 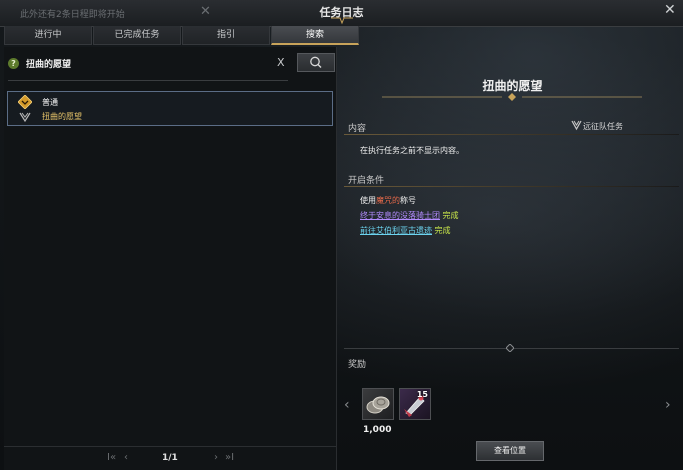 I want to click on pagination: I« ‹ 1/1 › »I, so click(x=170, y=458).